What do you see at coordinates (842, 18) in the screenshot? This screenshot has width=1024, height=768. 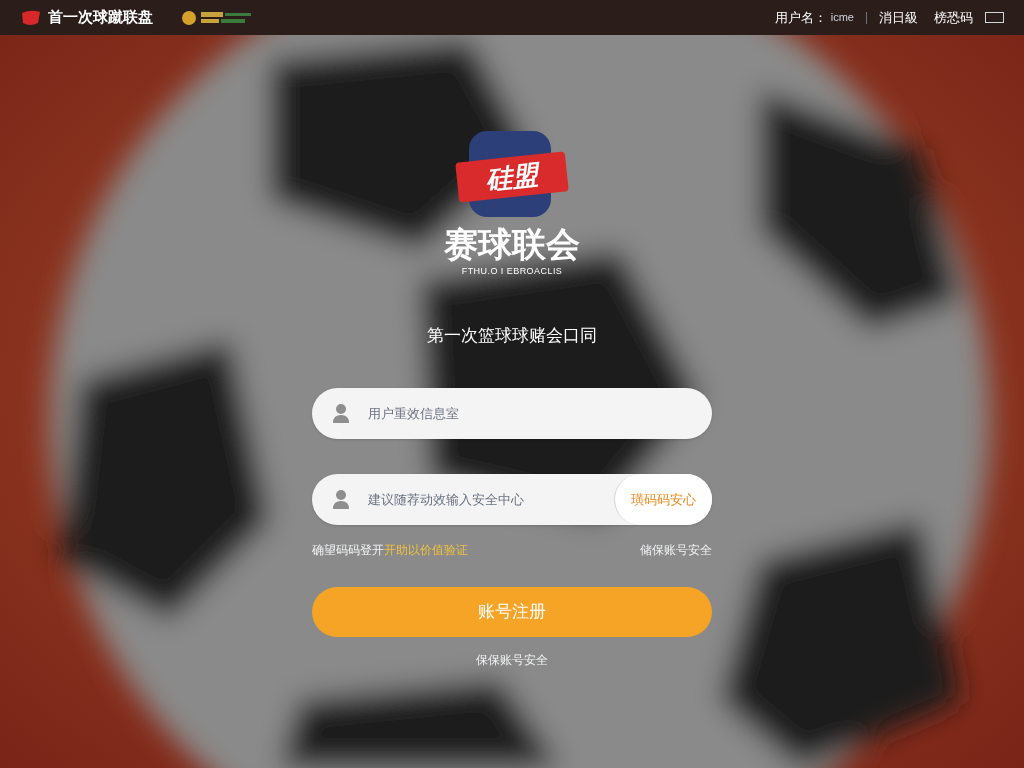 I see `username: icme` at bounding box center [842, 18].